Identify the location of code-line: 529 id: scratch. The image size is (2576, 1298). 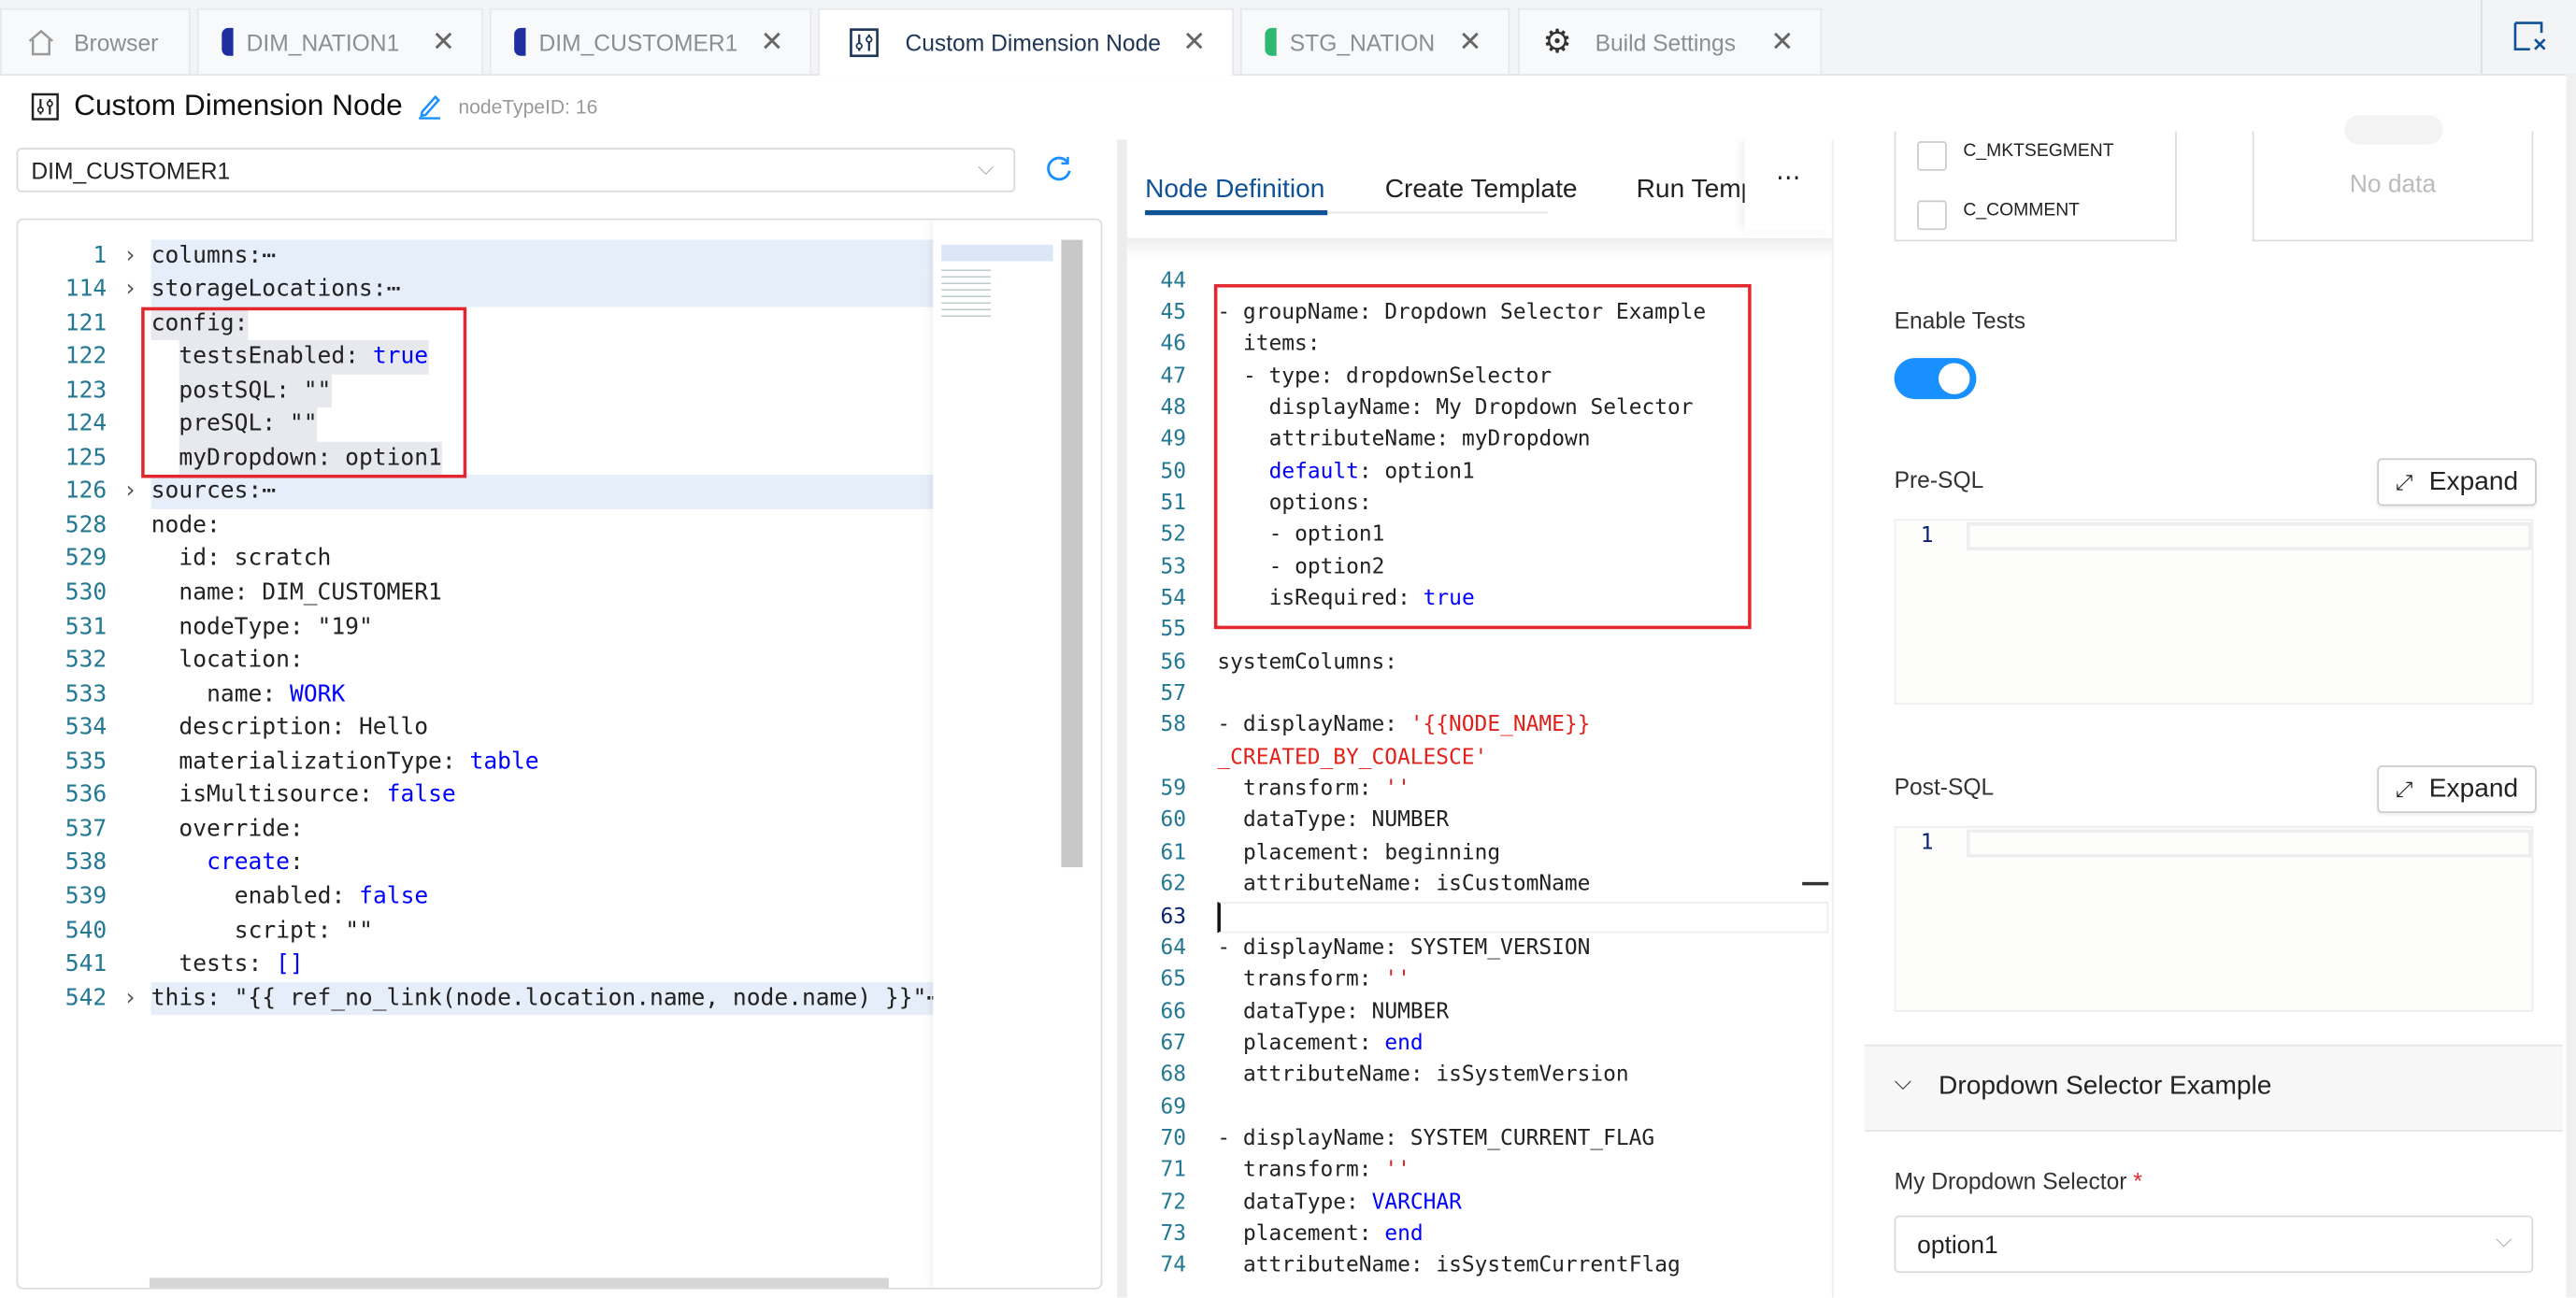
(475, 560).